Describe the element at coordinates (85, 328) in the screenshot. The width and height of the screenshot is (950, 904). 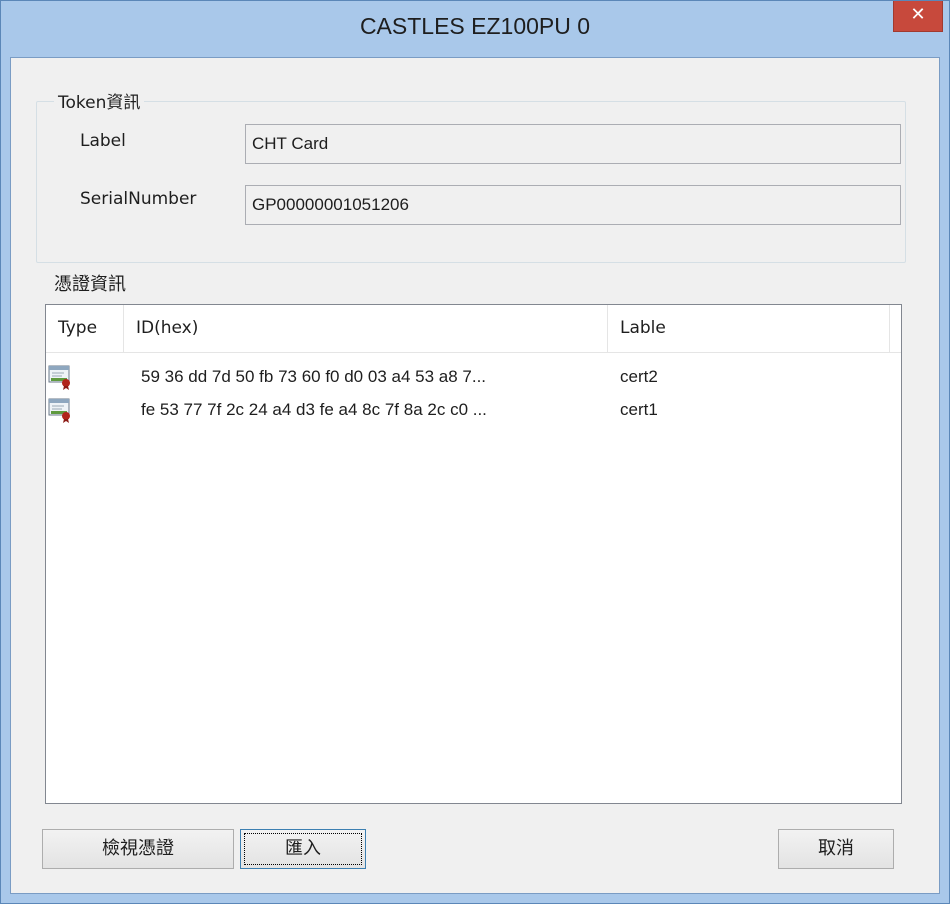
I see `column-header-type: Type` at that location.